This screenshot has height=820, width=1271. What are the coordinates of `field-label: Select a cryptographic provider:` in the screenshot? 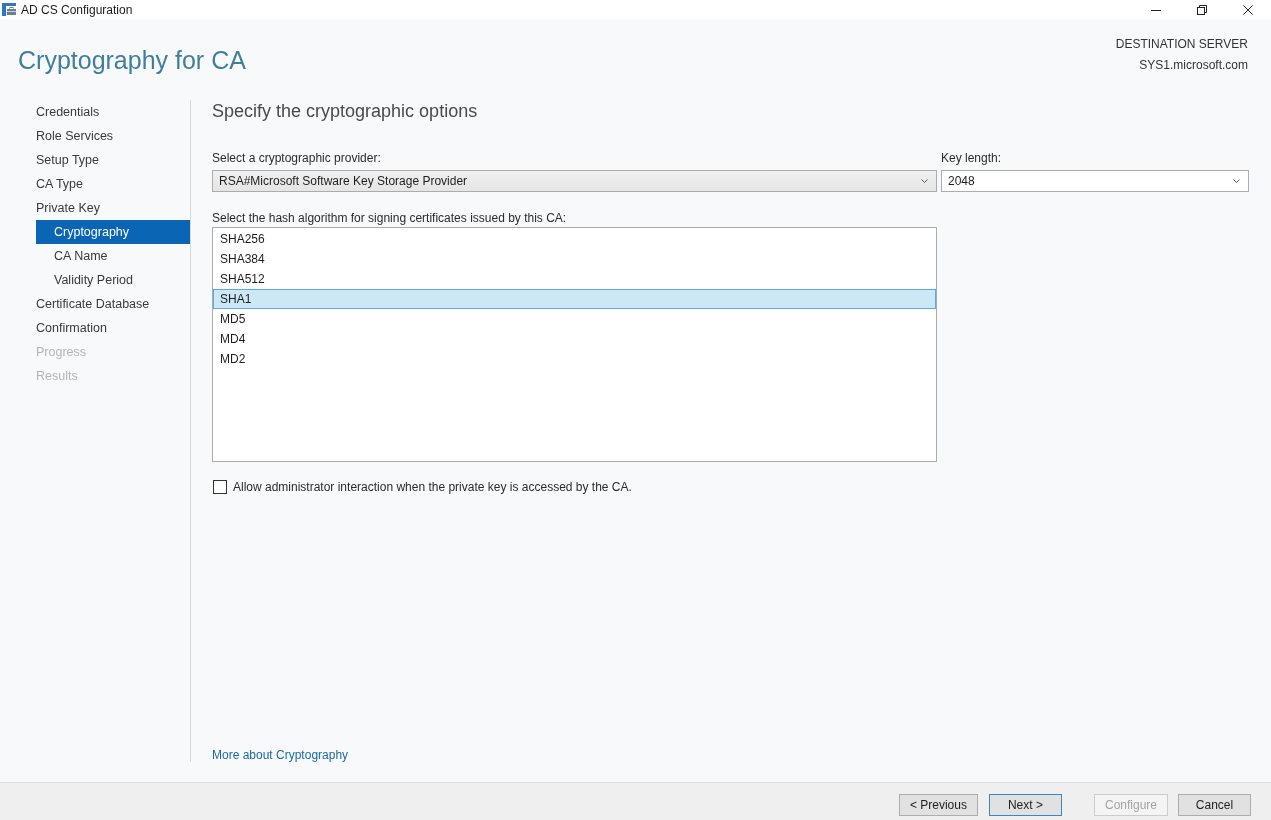 It's located at (297, 158).